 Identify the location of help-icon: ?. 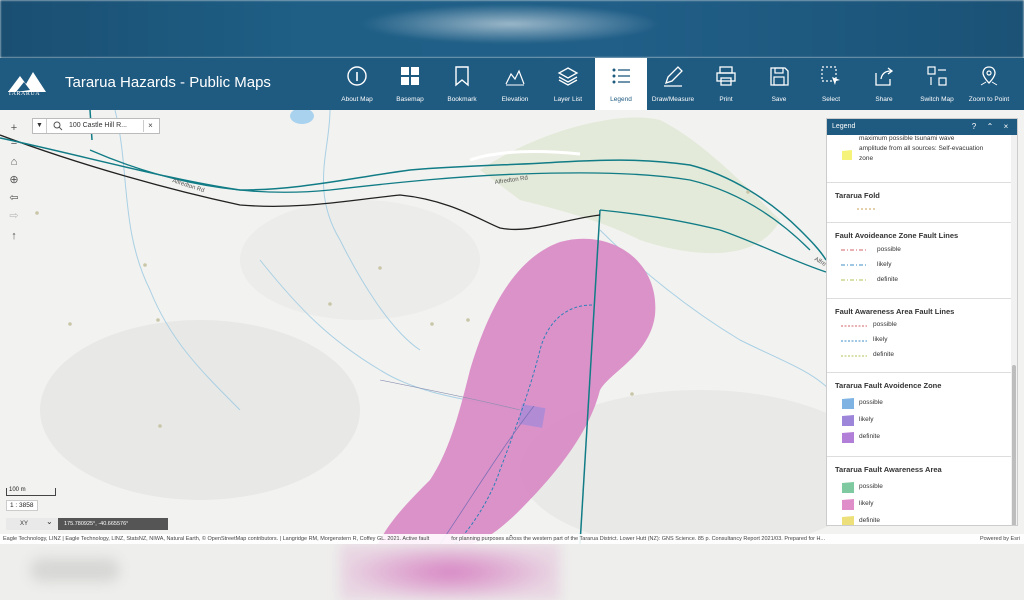
(974, 127).